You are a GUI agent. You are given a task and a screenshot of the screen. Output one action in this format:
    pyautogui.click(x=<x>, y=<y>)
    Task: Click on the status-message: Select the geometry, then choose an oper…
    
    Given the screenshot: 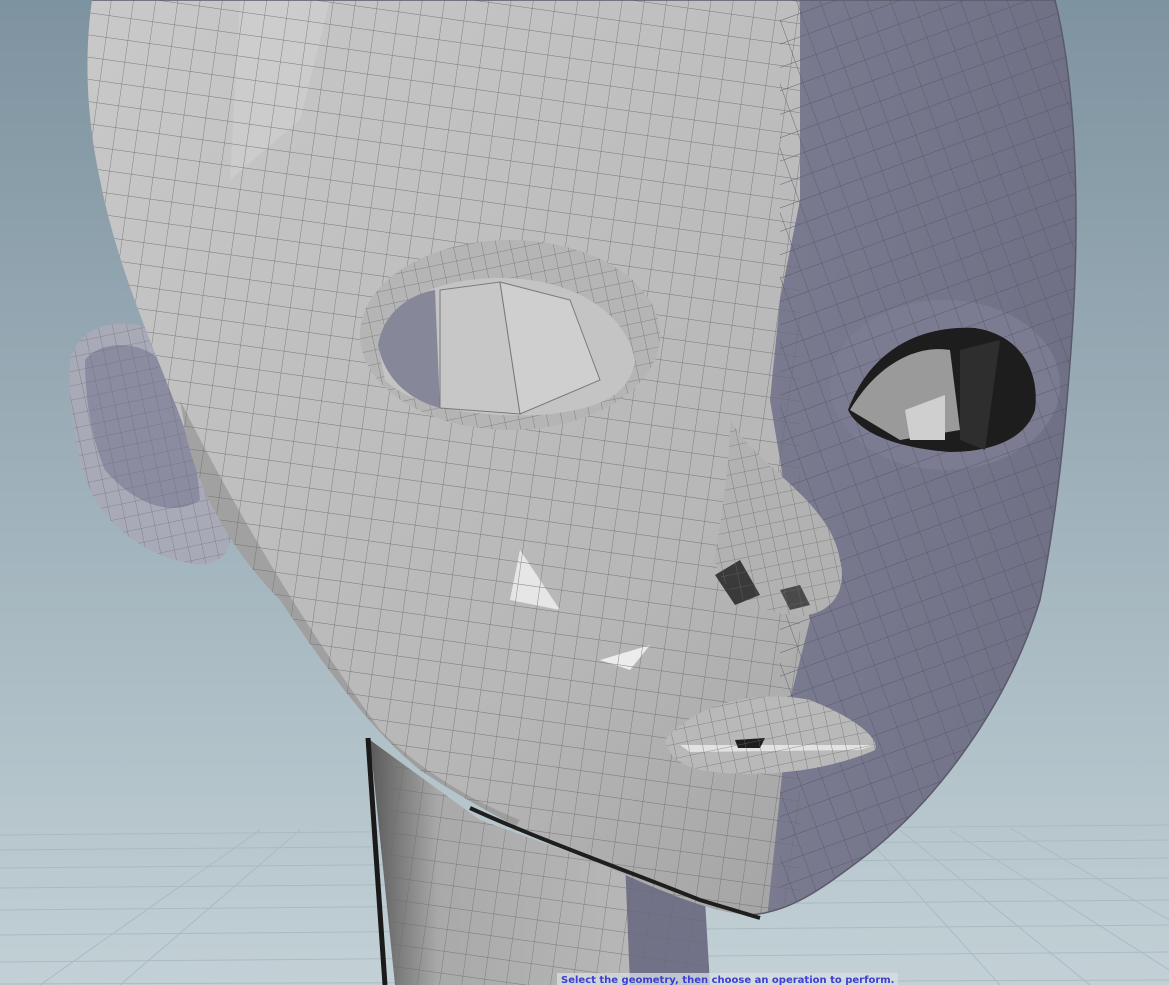 What is the action you would take?
    pyautogui.click(x=728, y=979)
    